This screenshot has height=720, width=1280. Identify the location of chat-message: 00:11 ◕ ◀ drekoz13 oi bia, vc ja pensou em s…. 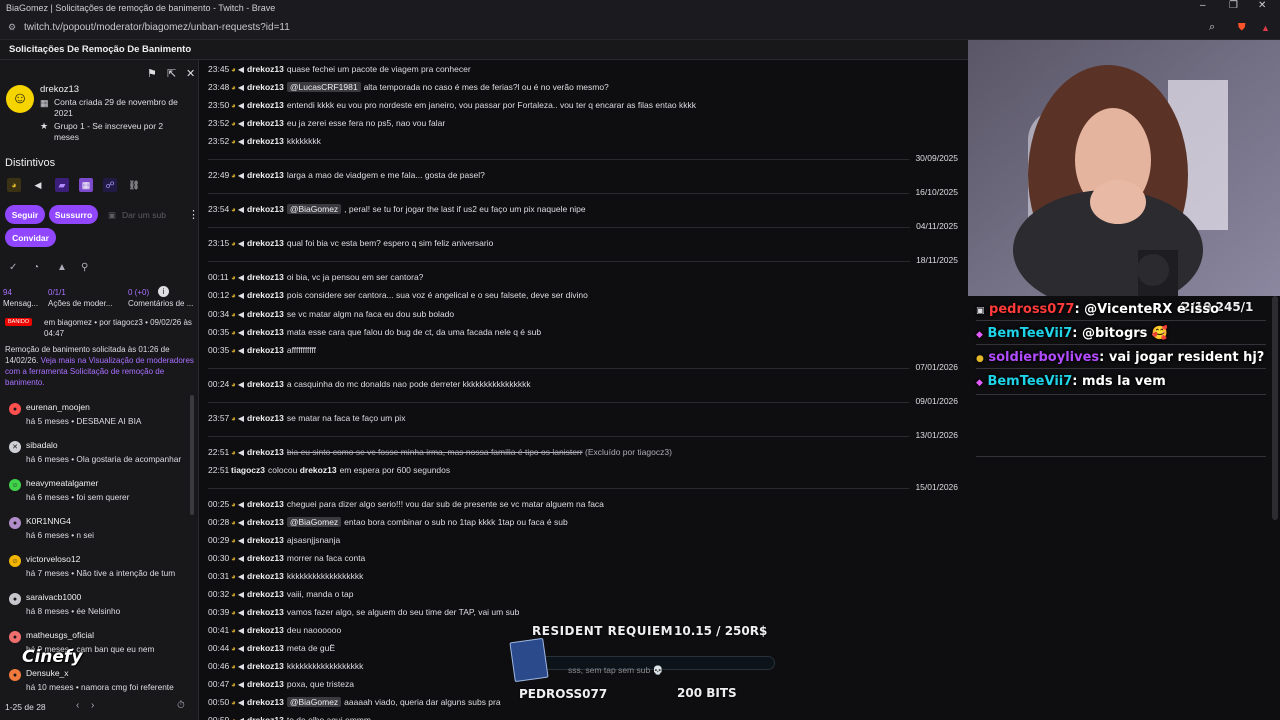
(315, 277).